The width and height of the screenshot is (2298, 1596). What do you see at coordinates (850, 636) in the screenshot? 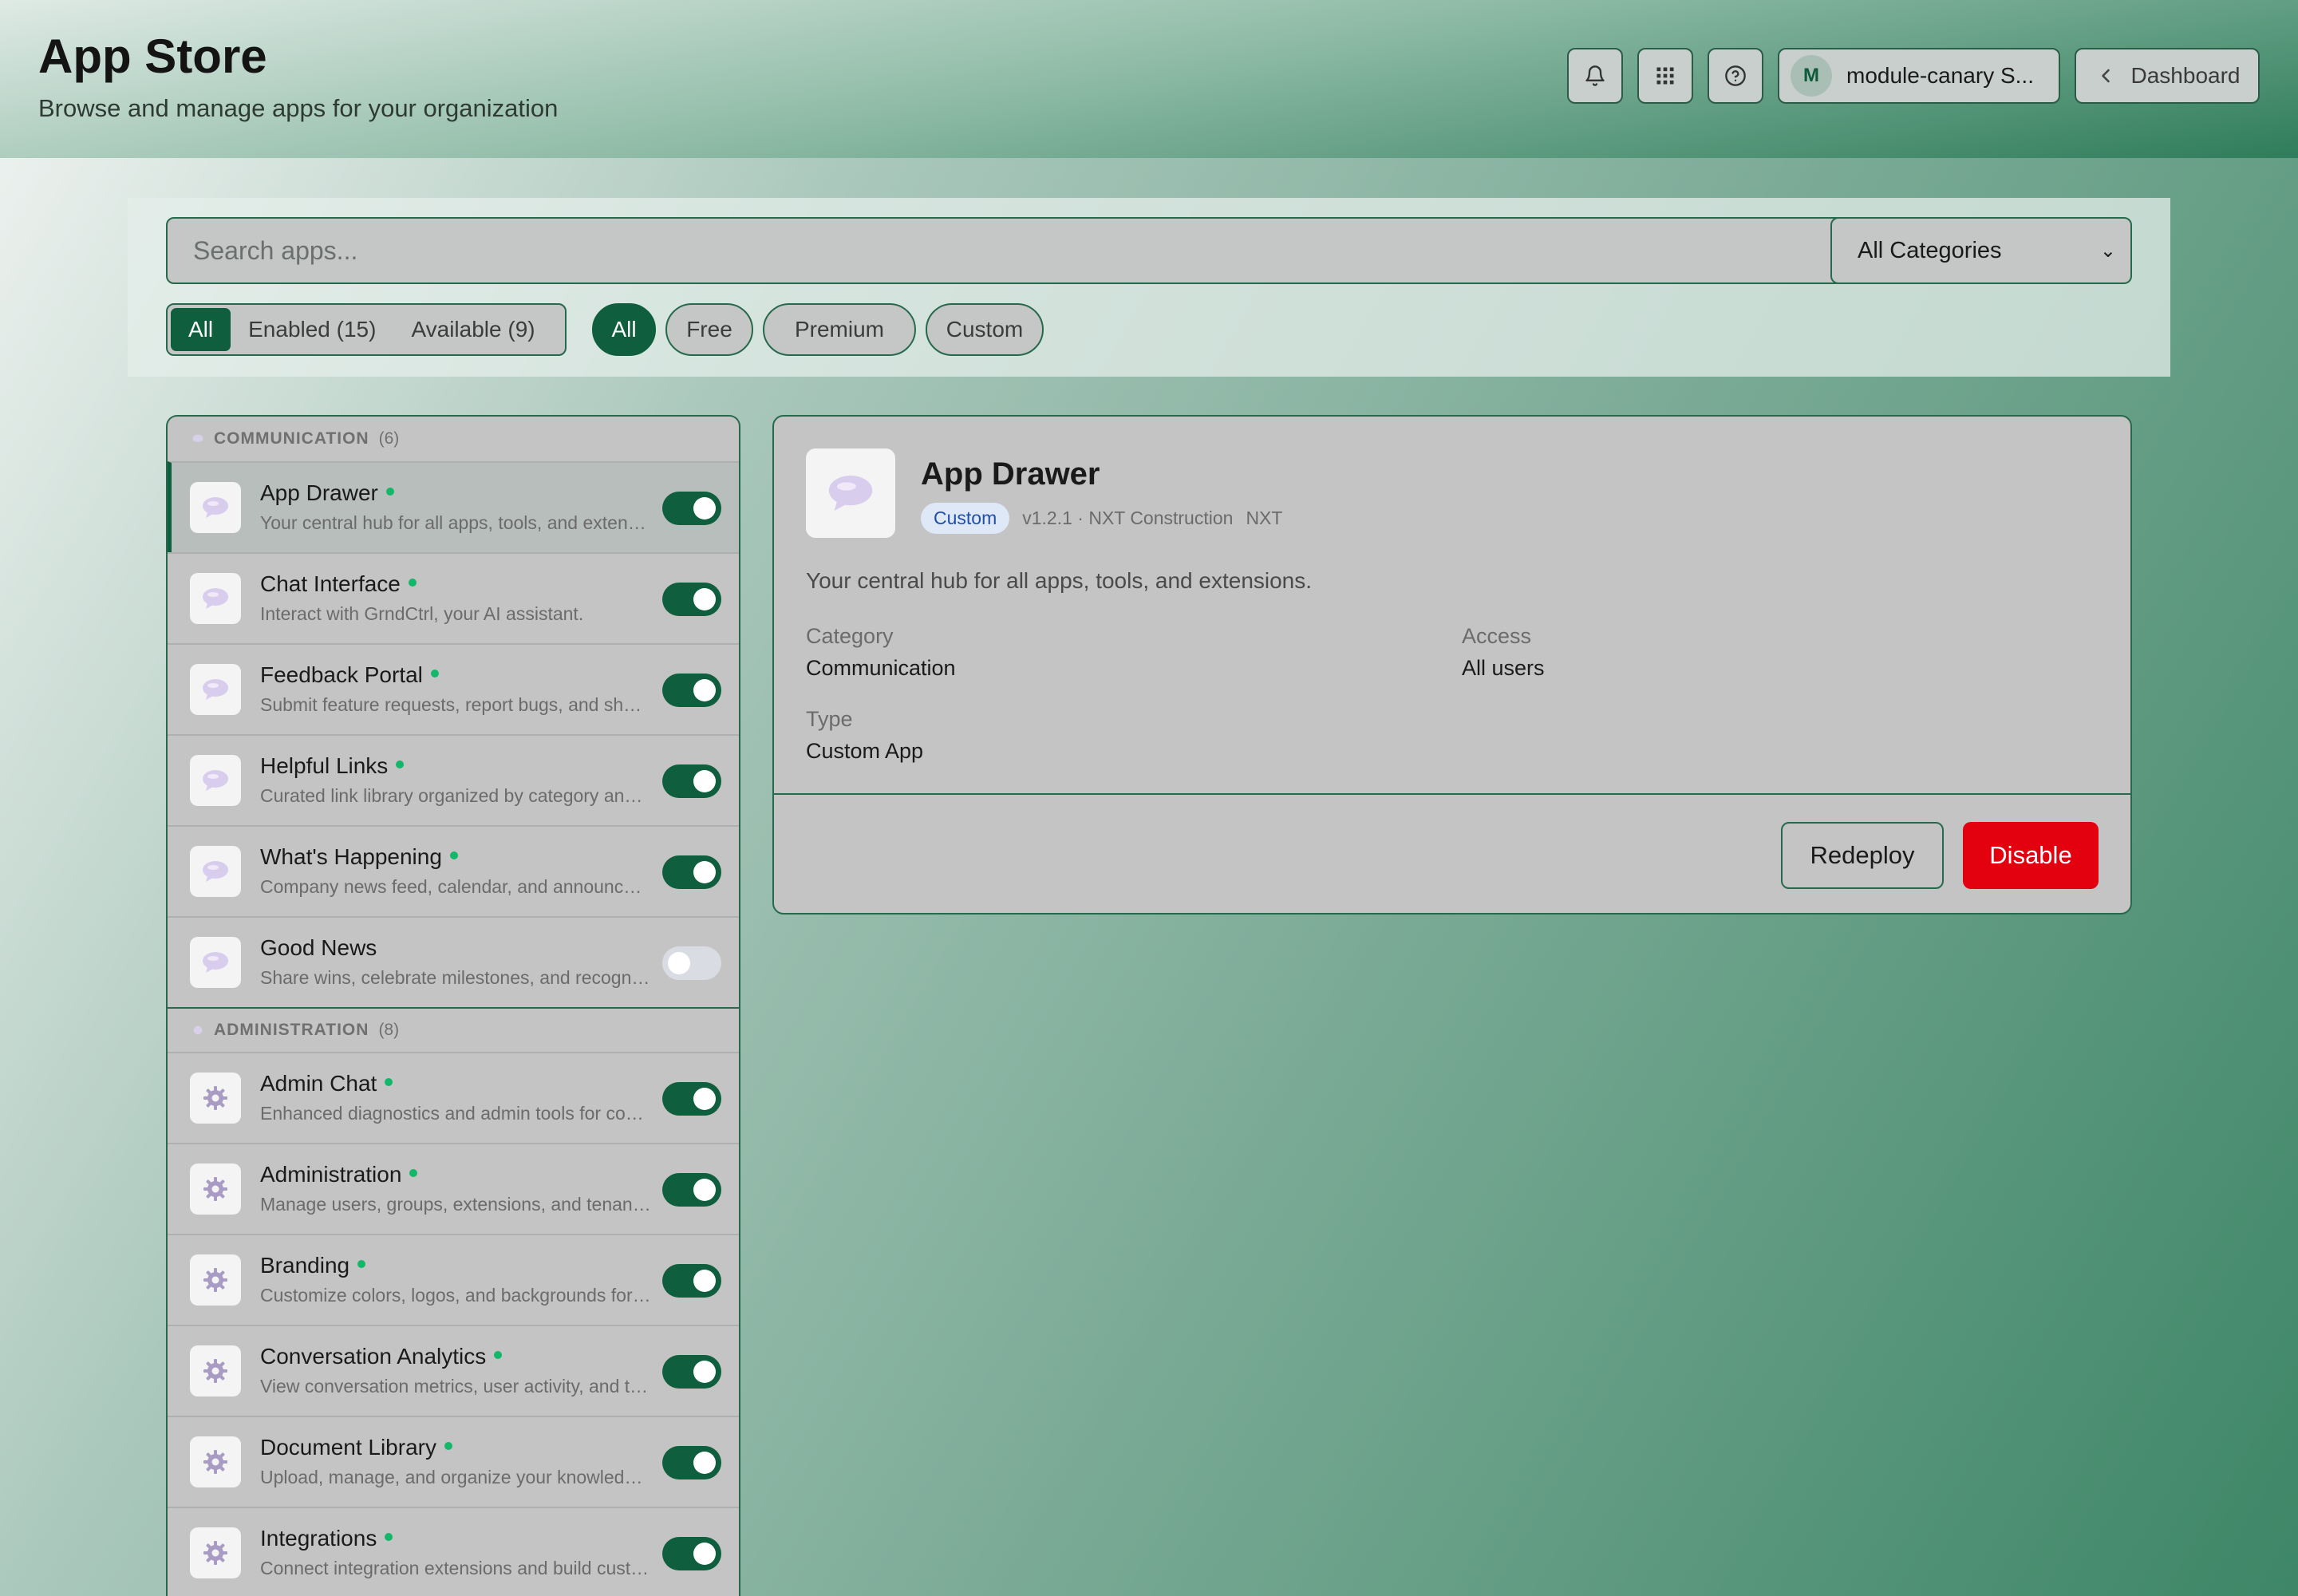
I see `category-label: Category` at bounding box center [850, 636].